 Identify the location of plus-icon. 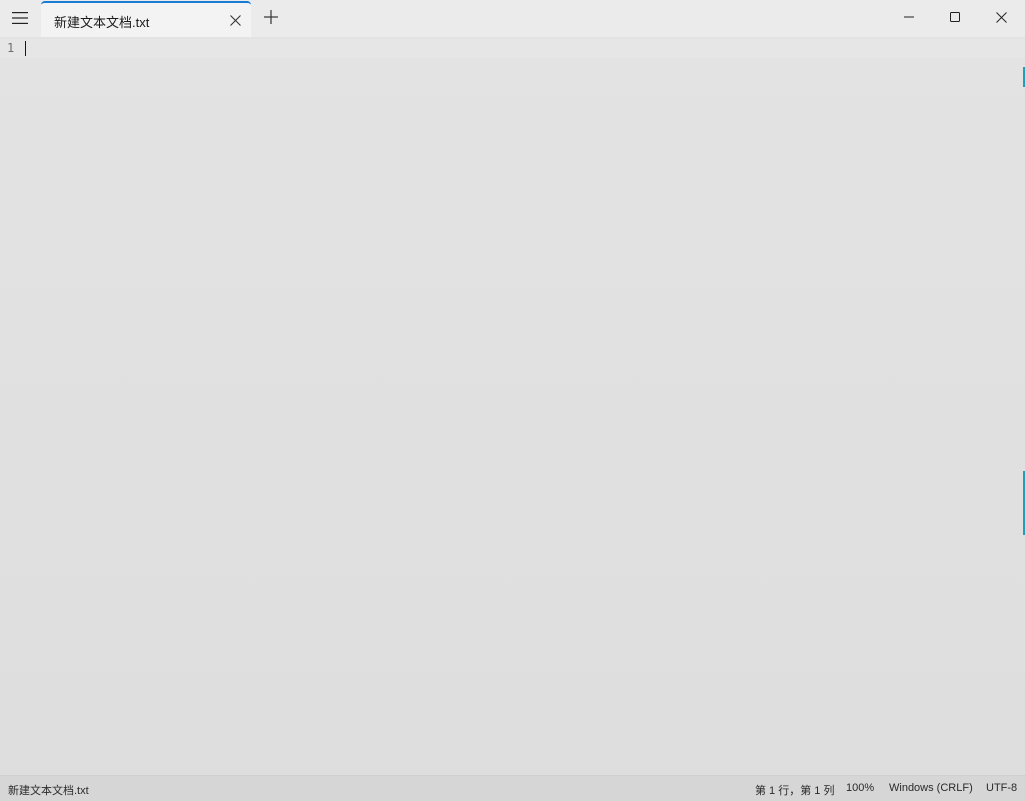
(271, 17).